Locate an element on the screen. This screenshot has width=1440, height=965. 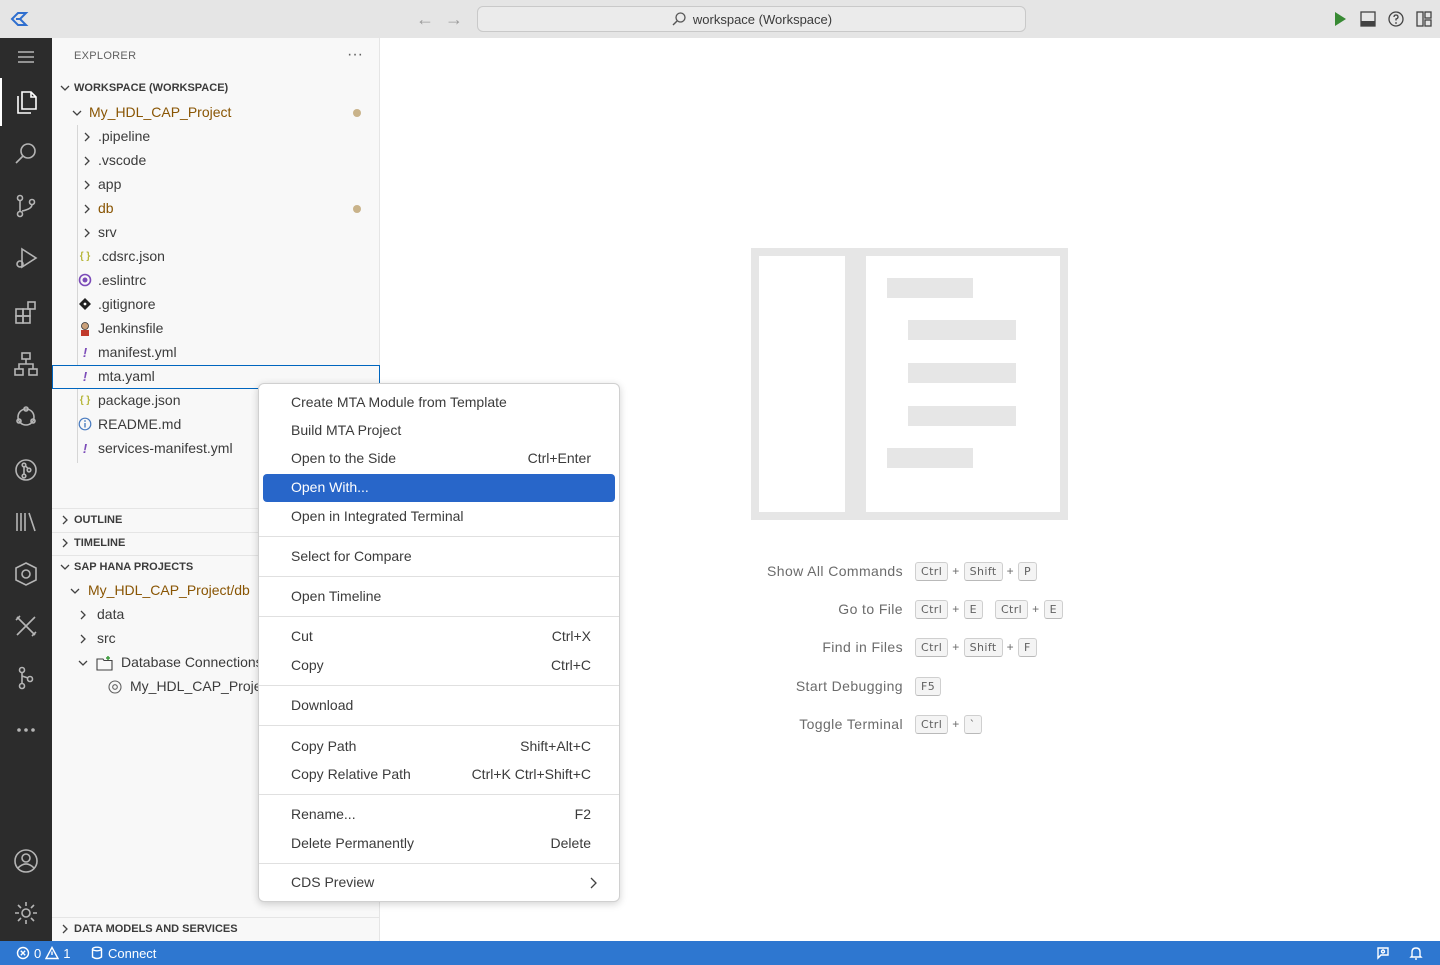
more-views-icon is located at coordinates (26, 730).